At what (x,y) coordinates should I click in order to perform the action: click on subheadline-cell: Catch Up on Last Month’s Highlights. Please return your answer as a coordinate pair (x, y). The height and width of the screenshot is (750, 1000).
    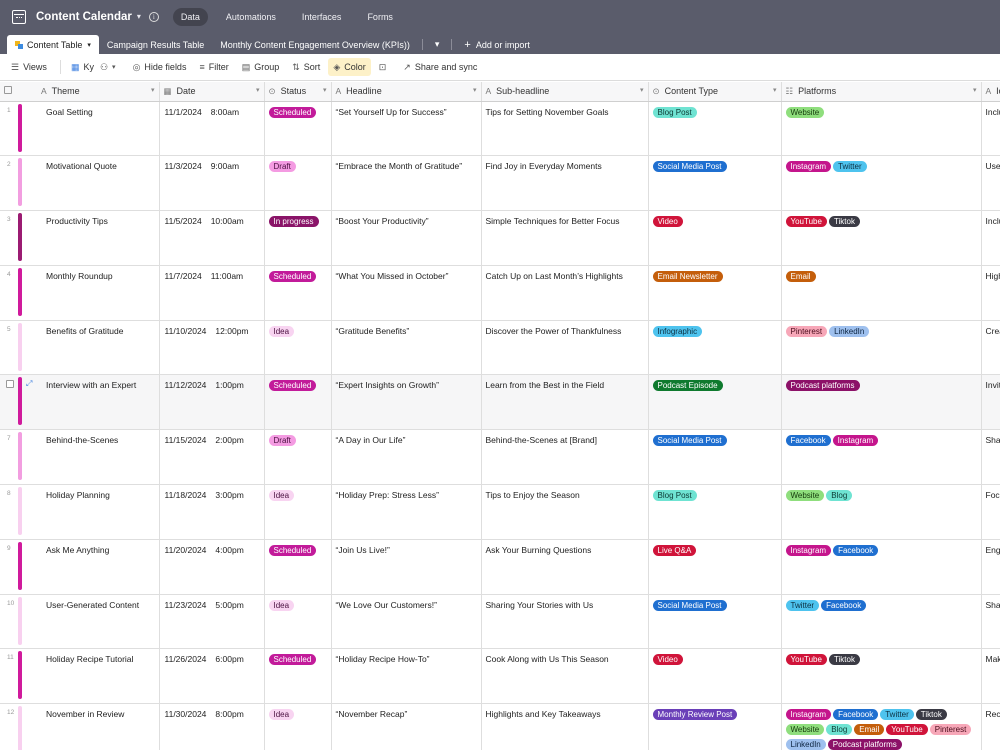
    Looking at the image, I should click on (565, 293).